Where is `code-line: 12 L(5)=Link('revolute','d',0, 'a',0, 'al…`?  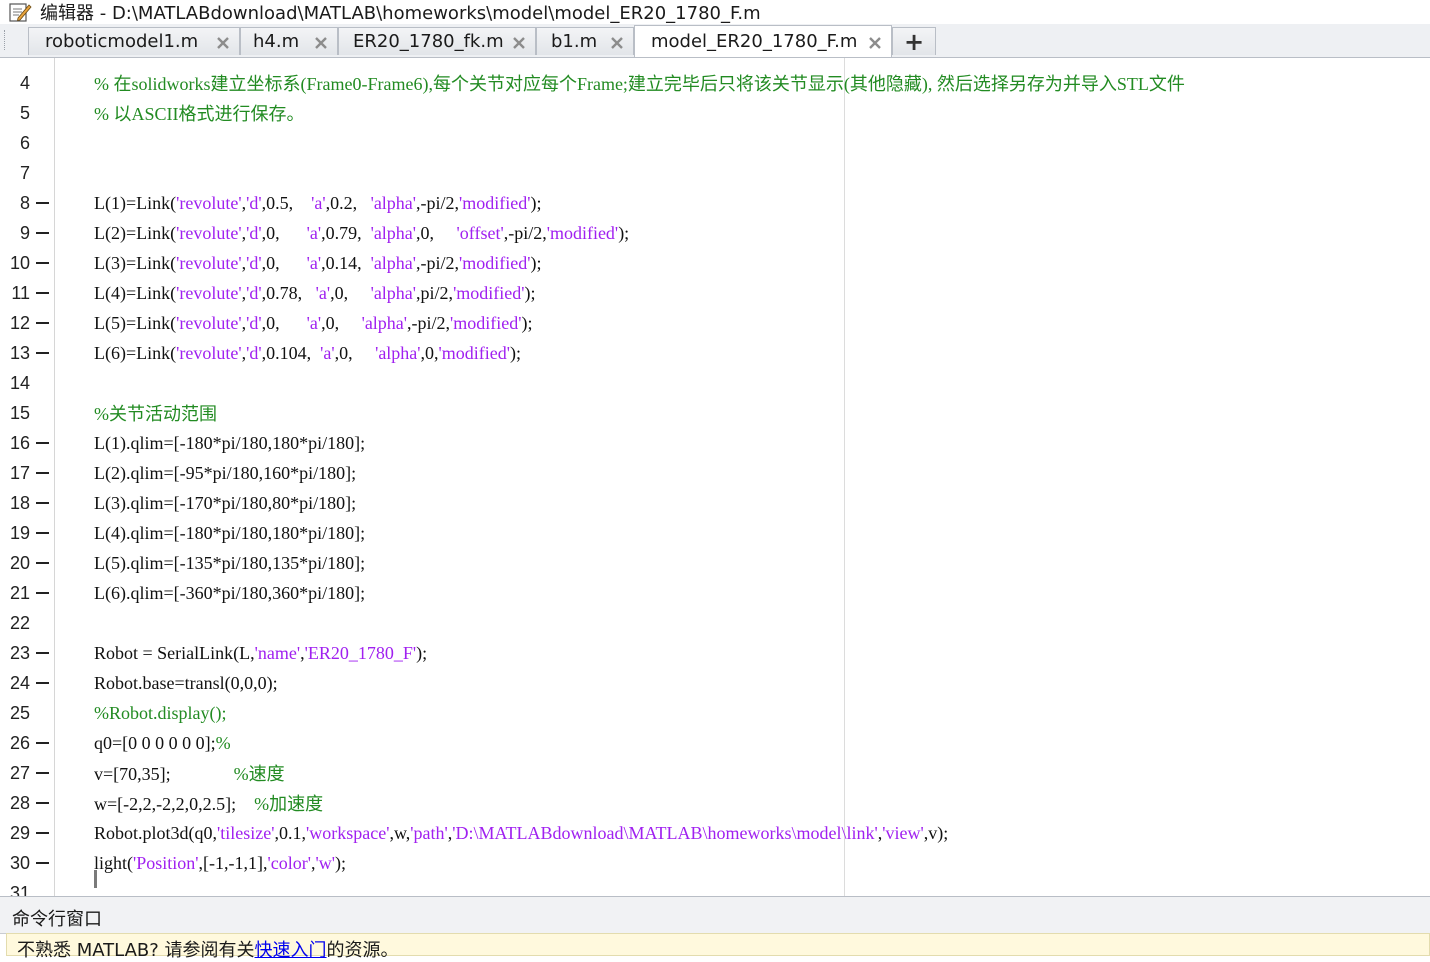
code-line: 12 L(5)=Link('revolute','d',0, 'a',0, 'al… is located at coordinates (715, 323).